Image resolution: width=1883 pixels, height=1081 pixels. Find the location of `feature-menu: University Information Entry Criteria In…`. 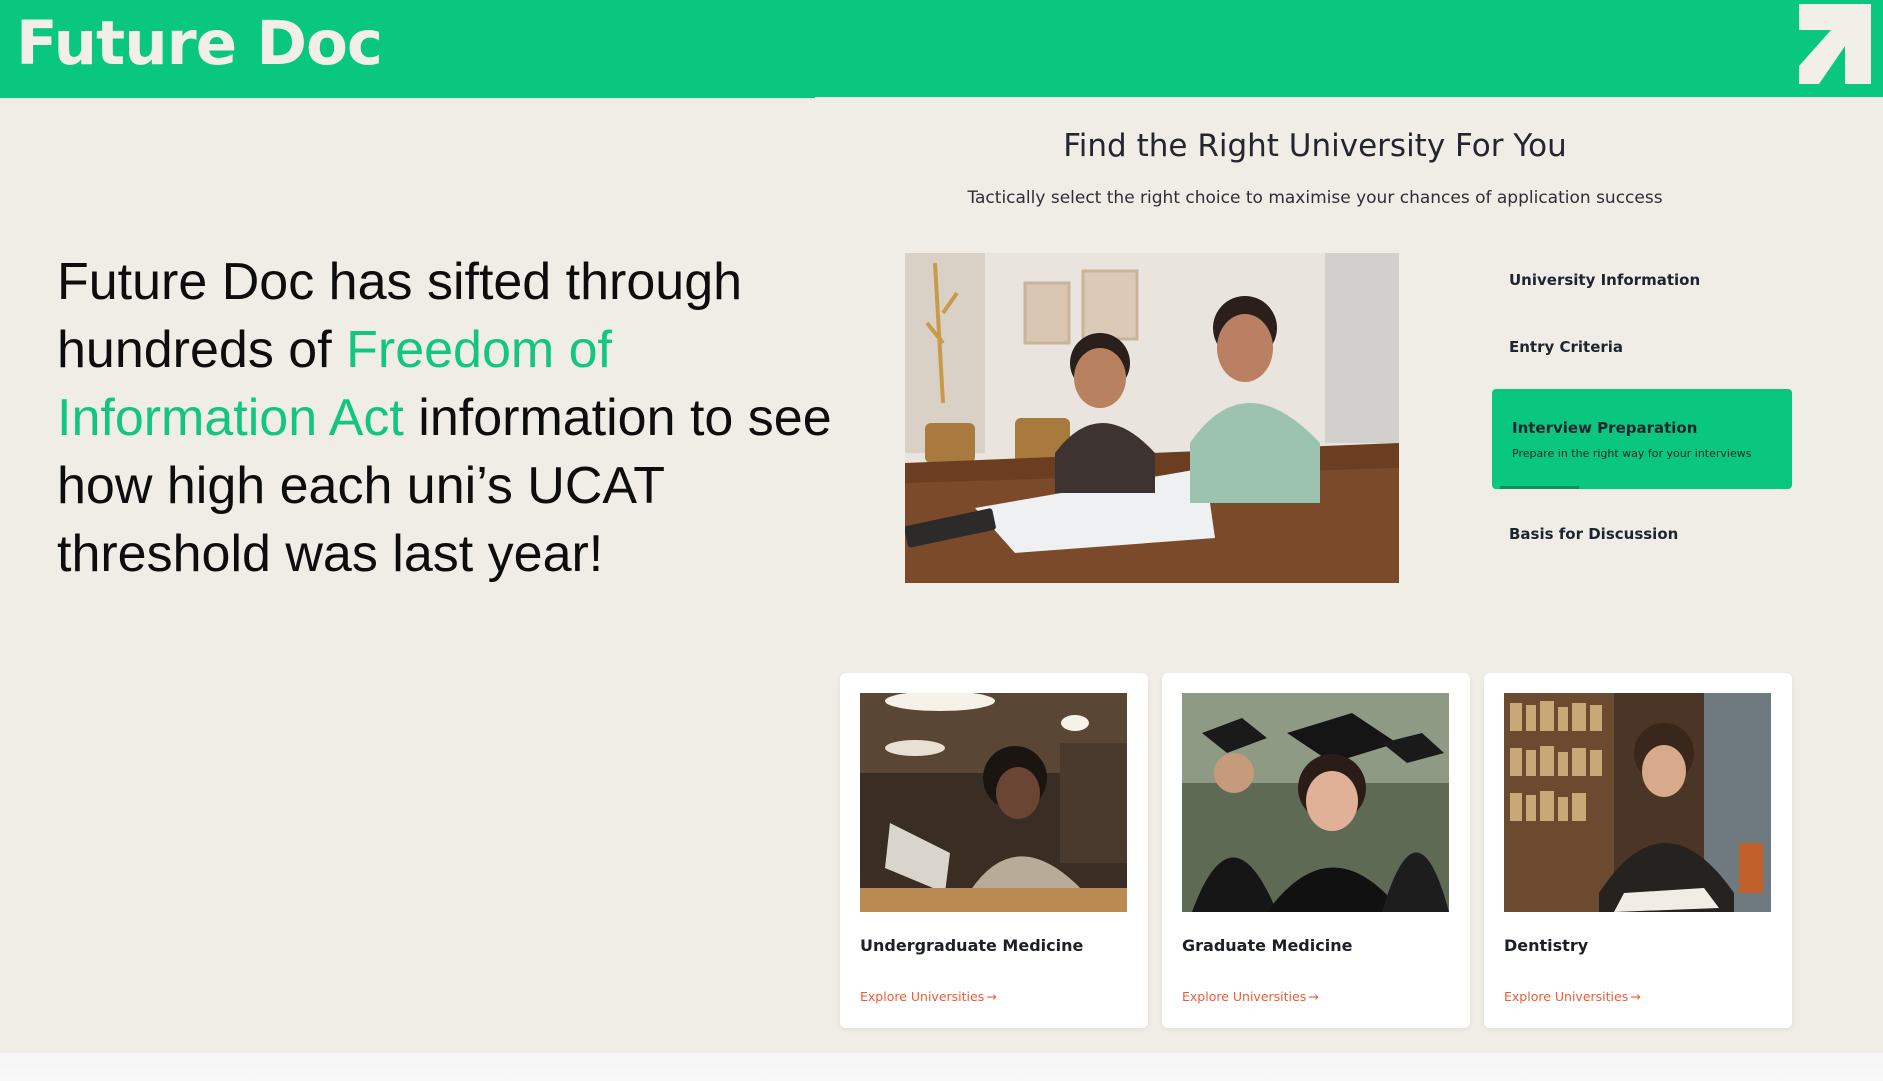

feature-menu: University Information Entry Criteria In… is located at coordinates (1642, 415).